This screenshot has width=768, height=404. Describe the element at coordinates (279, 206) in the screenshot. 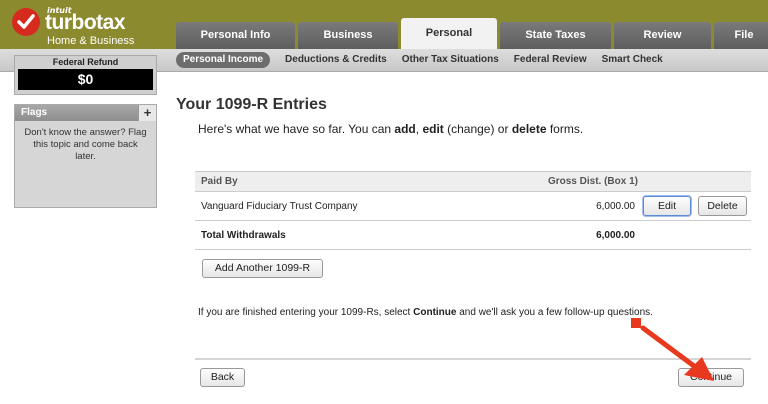

I see `payer-name: Vanguard Fiduciary Trust Company` at that location.